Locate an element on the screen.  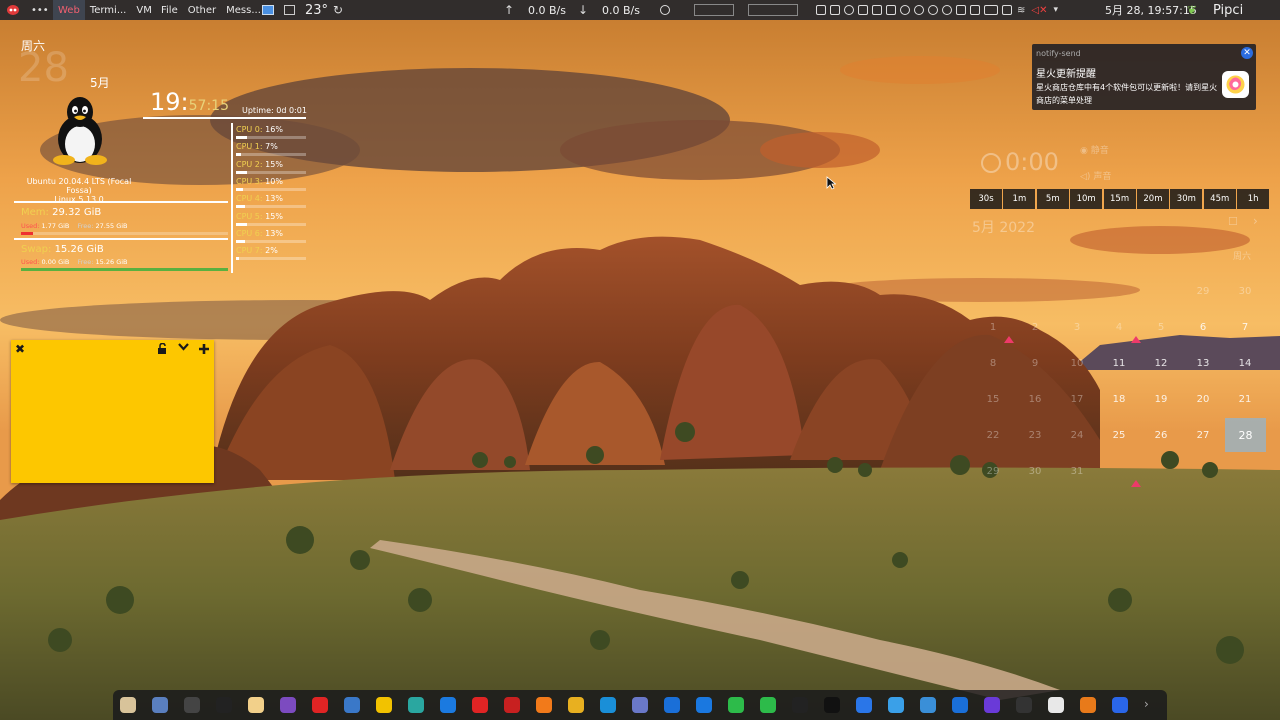
expand-icon: › is located at coordinates (1152, 705).